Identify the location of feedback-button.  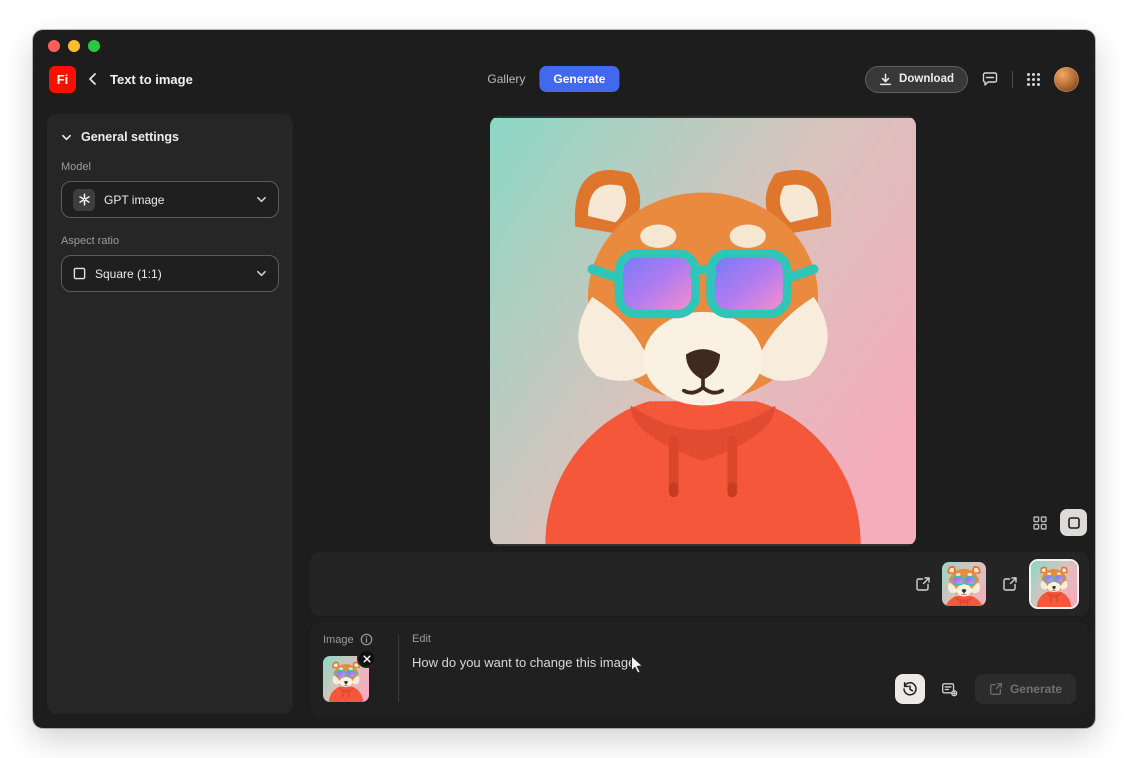
(990, 79).